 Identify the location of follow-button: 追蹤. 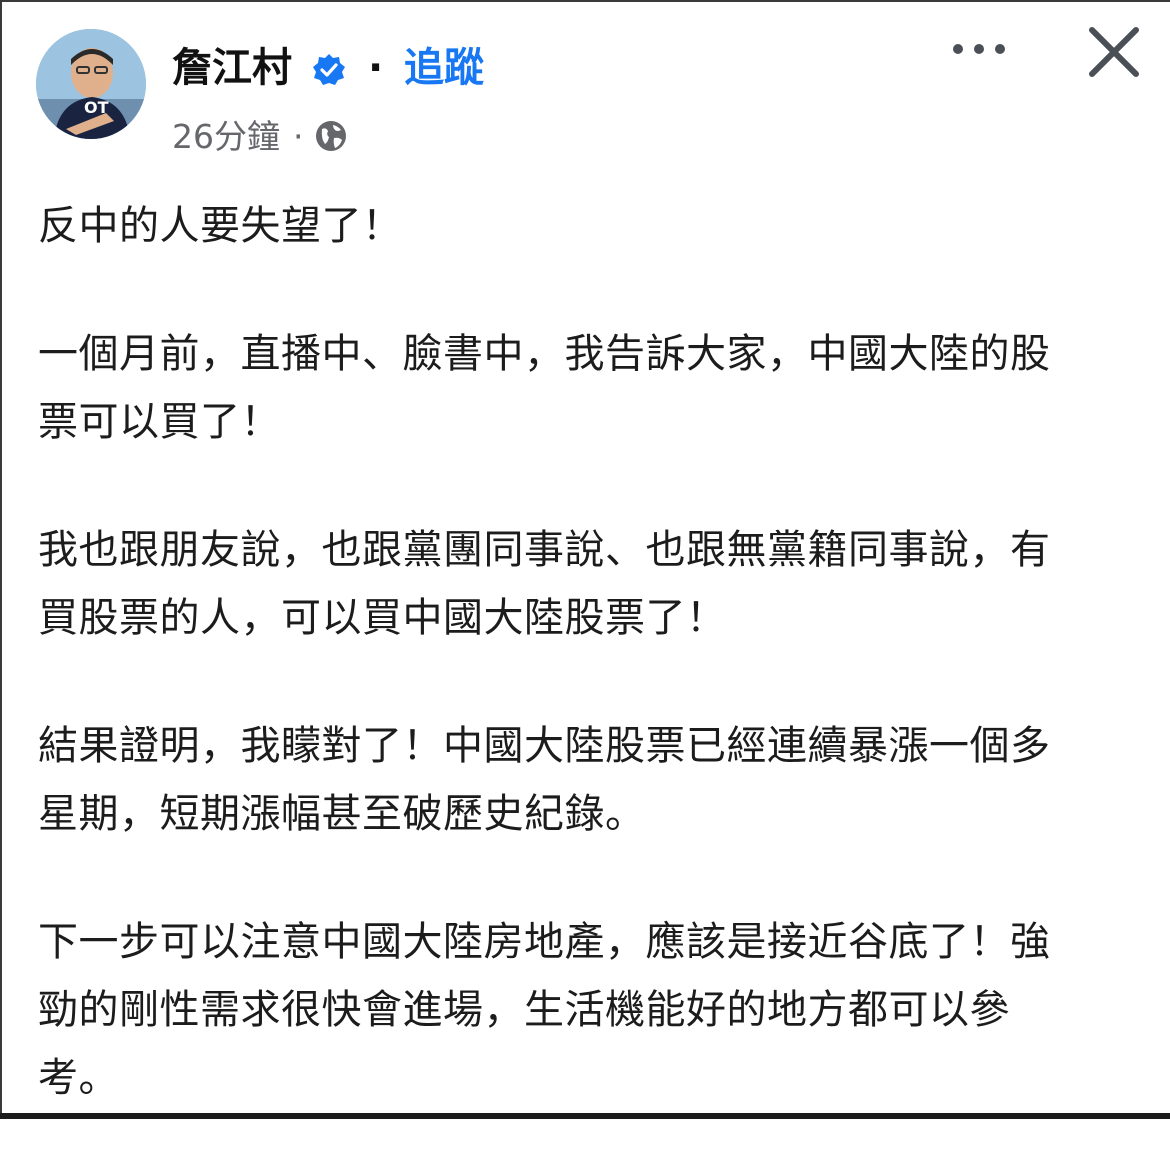
(444, 68).